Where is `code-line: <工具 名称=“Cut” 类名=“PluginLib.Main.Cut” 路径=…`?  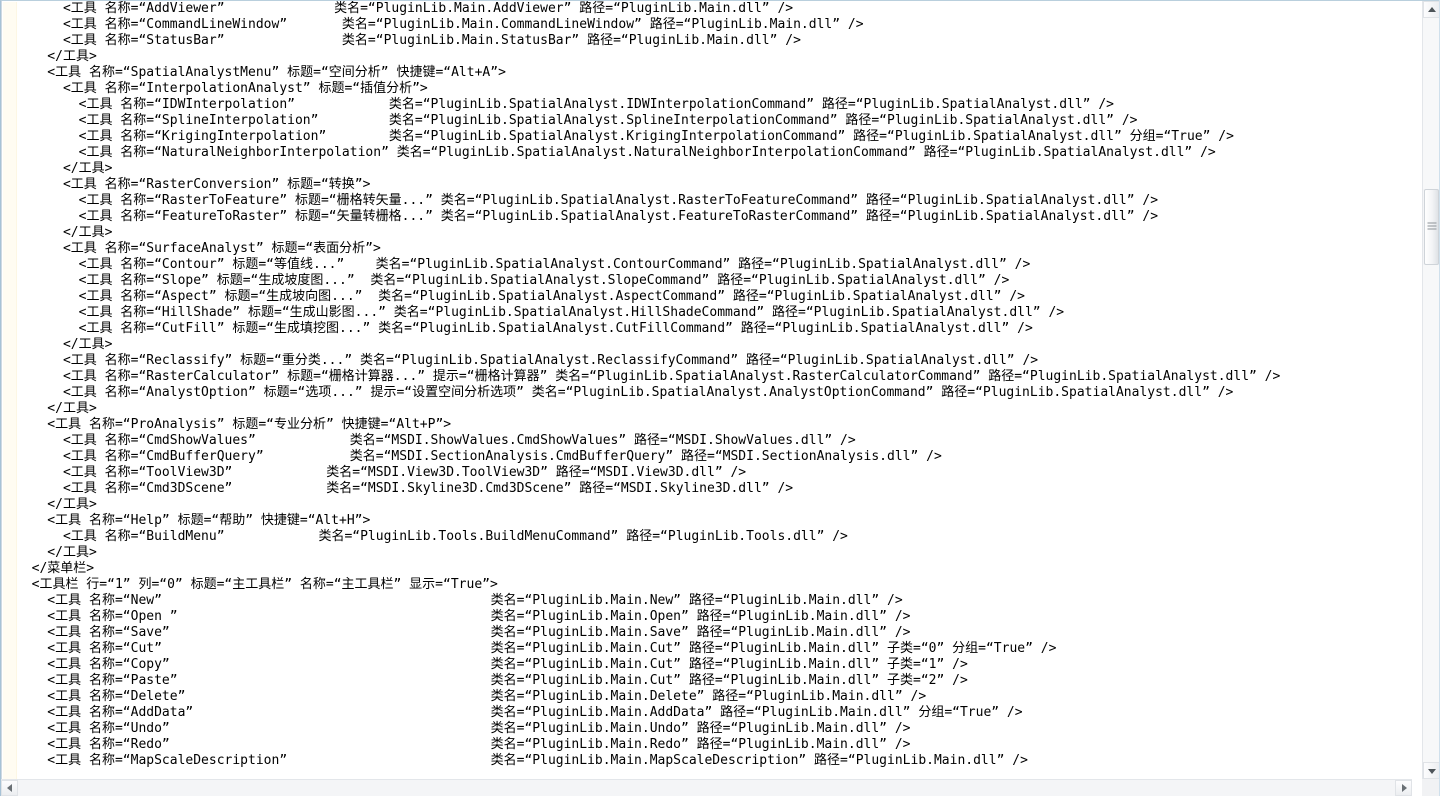
code-line: <工具 名称=“Cut” 类名=“PluginLib.Main.Cut” 路径=… is located at coordinates (536, 648).